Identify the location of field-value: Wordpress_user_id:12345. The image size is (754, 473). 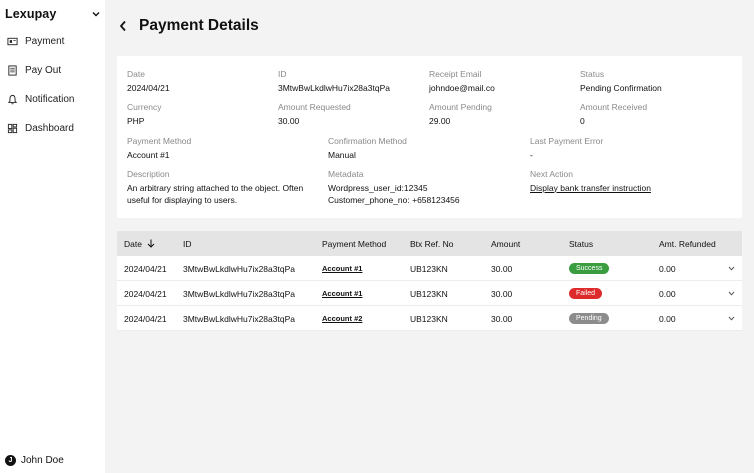
(378, 187).